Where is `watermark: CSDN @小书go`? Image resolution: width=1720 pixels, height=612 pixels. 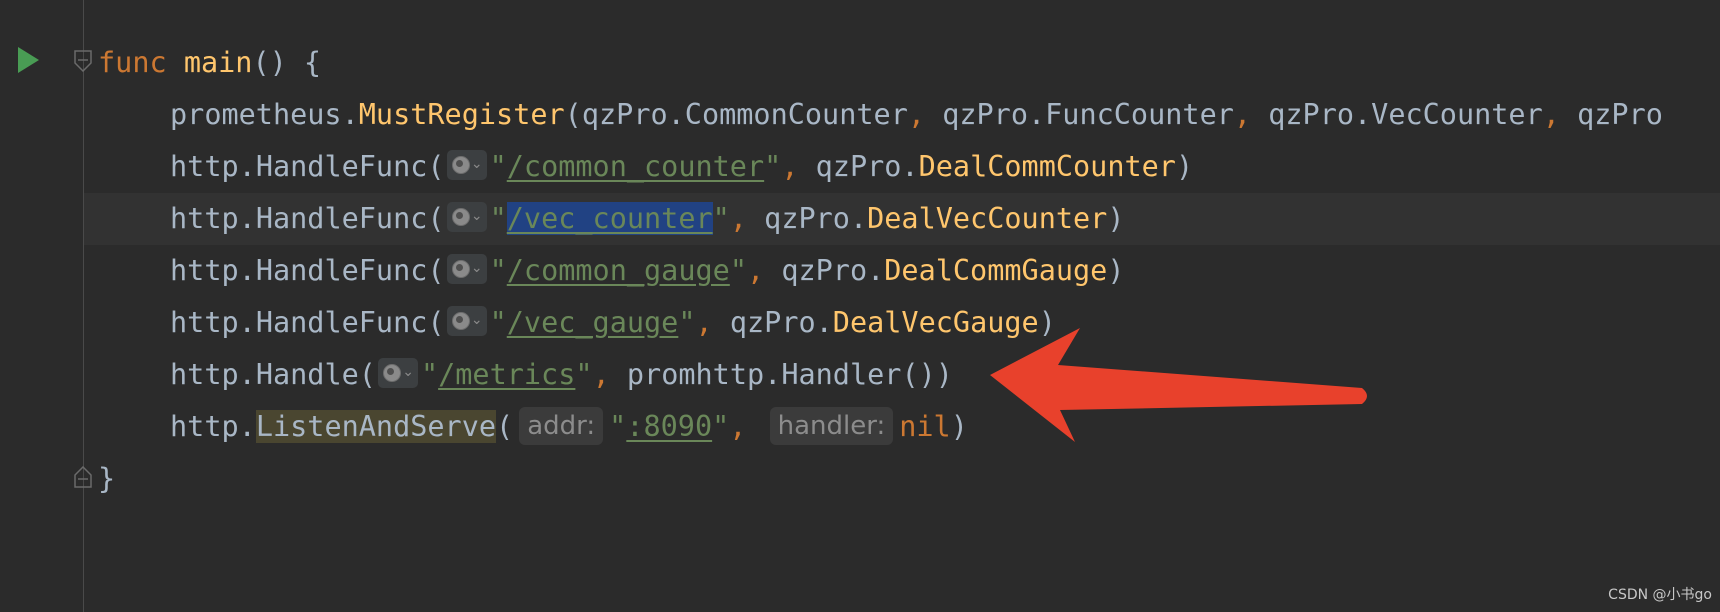 watermark: CSDN @小书go is located at coordinates (1660, 595).